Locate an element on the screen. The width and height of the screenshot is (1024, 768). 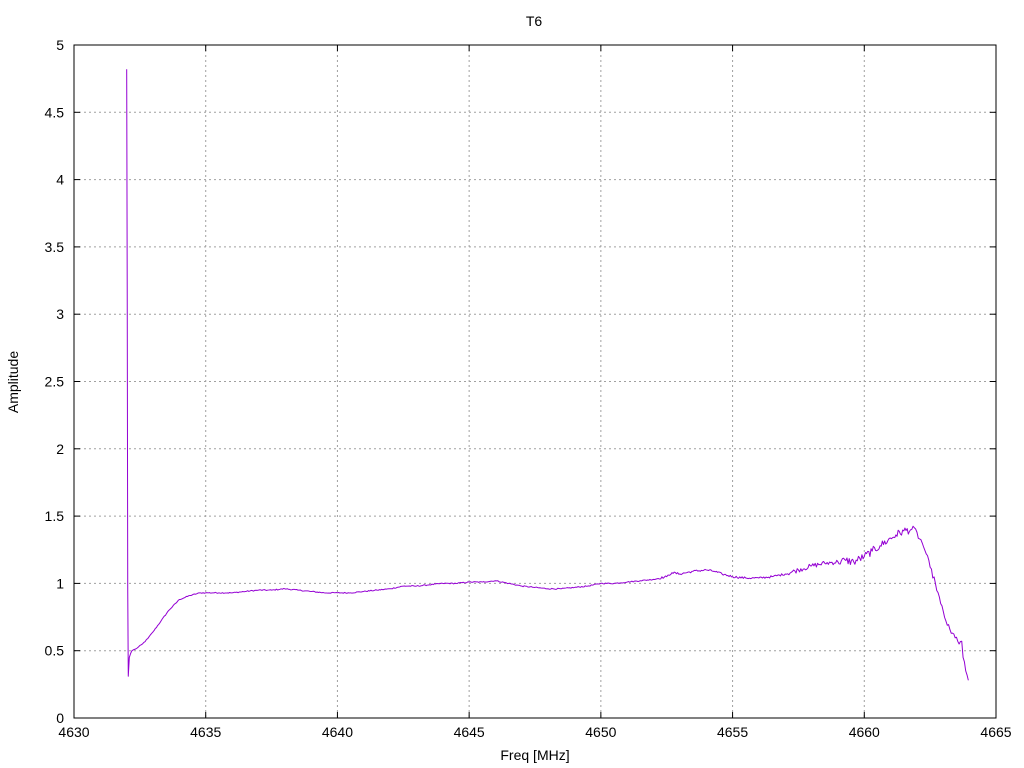
x-tick-label: 4650 is located at coordinates (600, 732).